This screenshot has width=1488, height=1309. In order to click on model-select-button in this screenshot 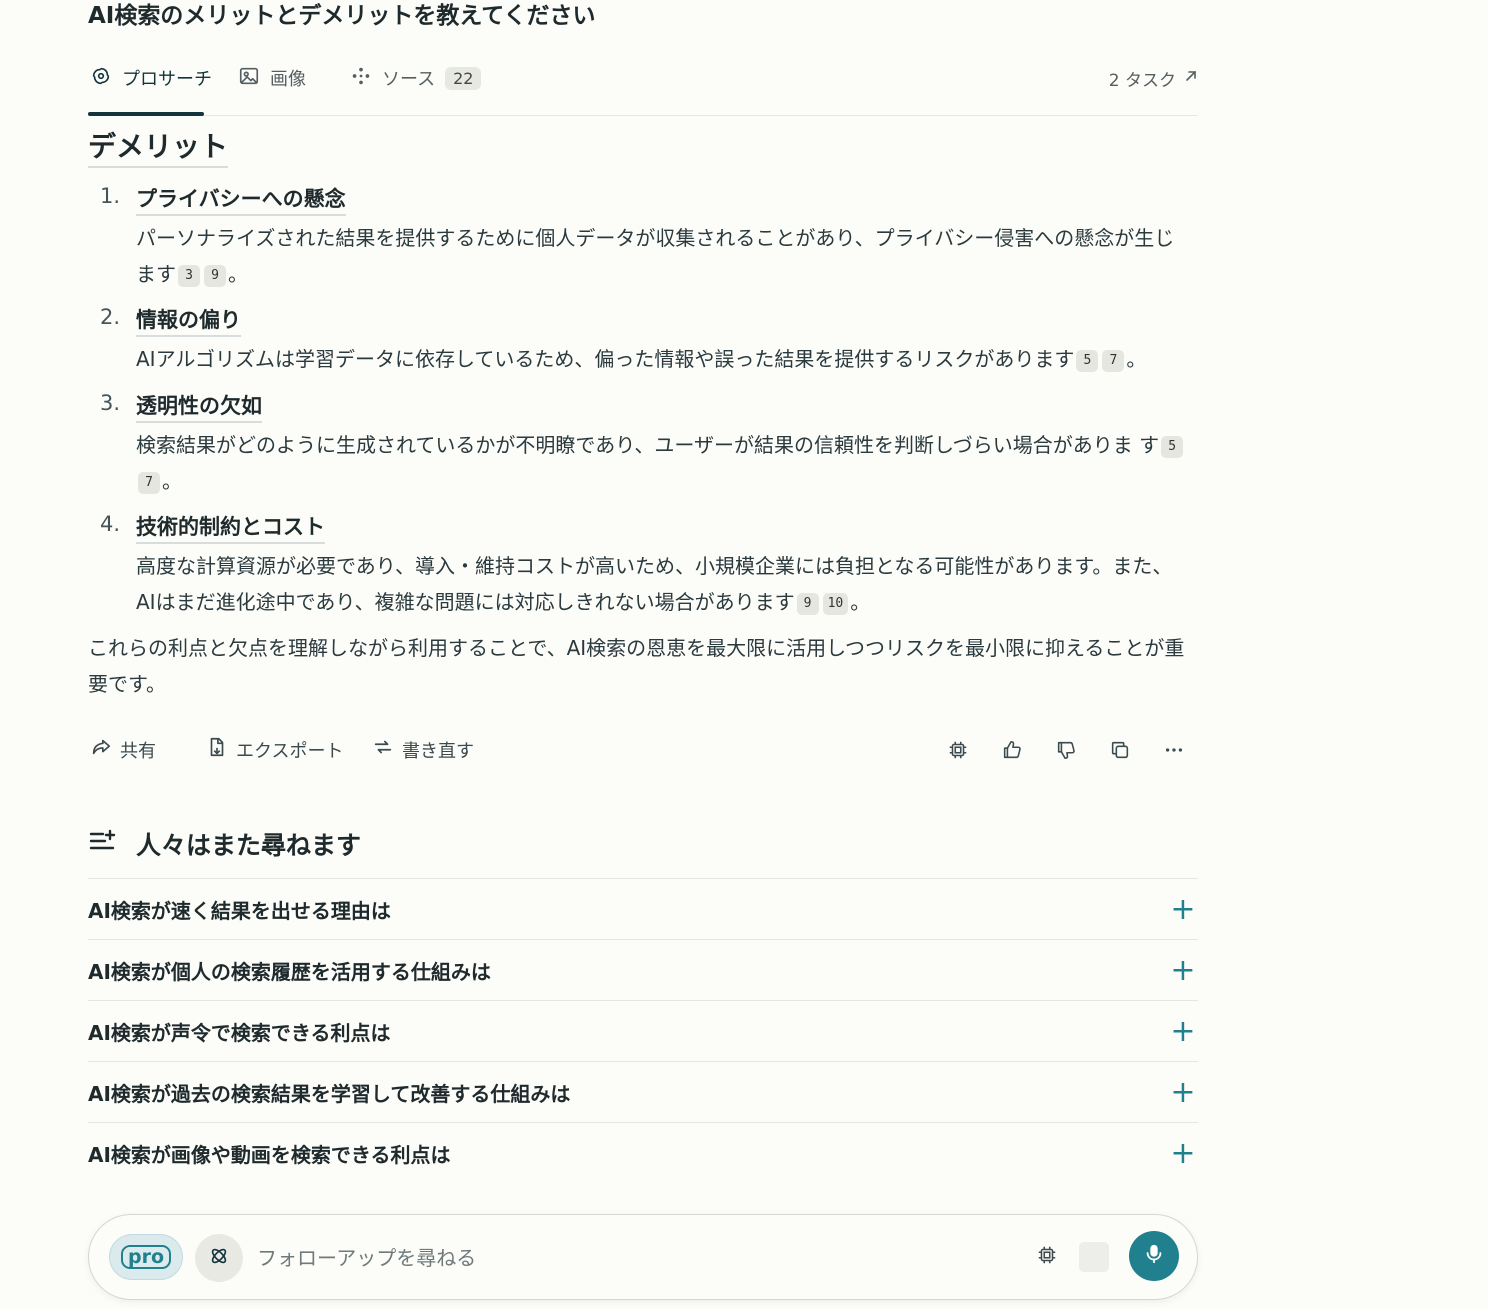, I will do `click(1047, 1257)`.